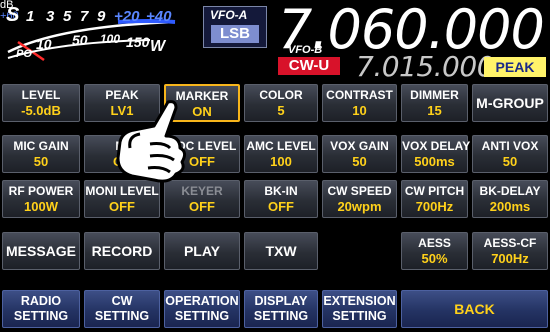 Image resolution: width=550 pixels, height=332 pixels. What do you see at coordinates (122, 191) in the screenshot?
I see `button-label: MONI LEVEL` at bounding box center [122, 191].